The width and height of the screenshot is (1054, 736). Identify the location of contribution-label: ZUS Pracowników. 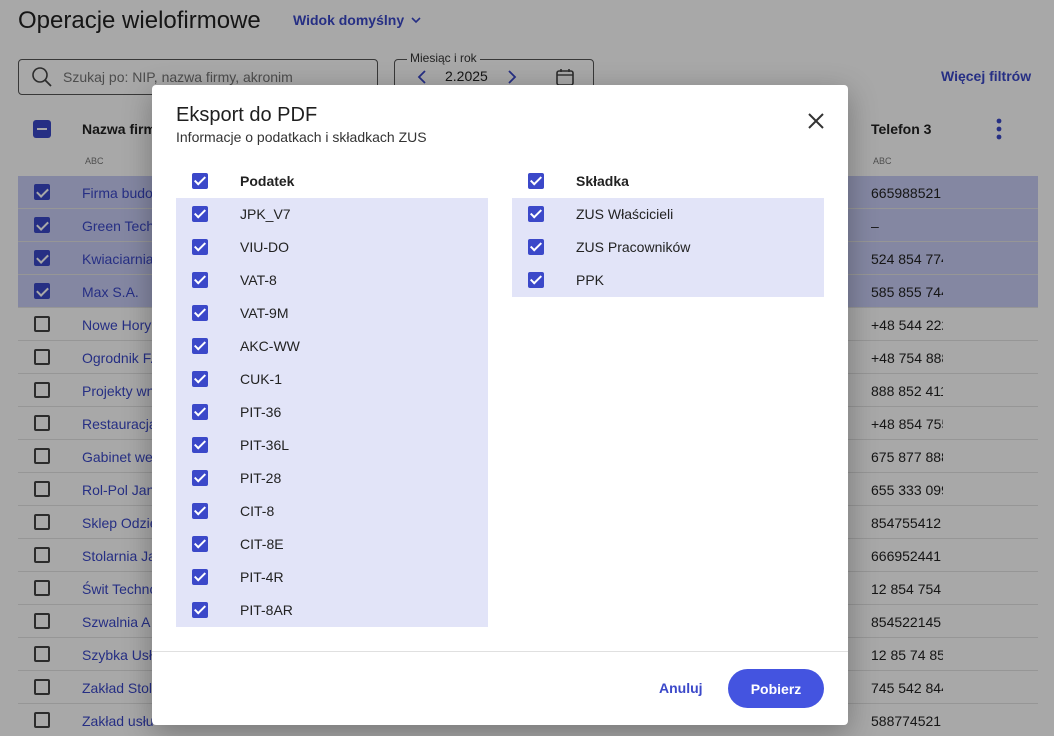
(633, 247).